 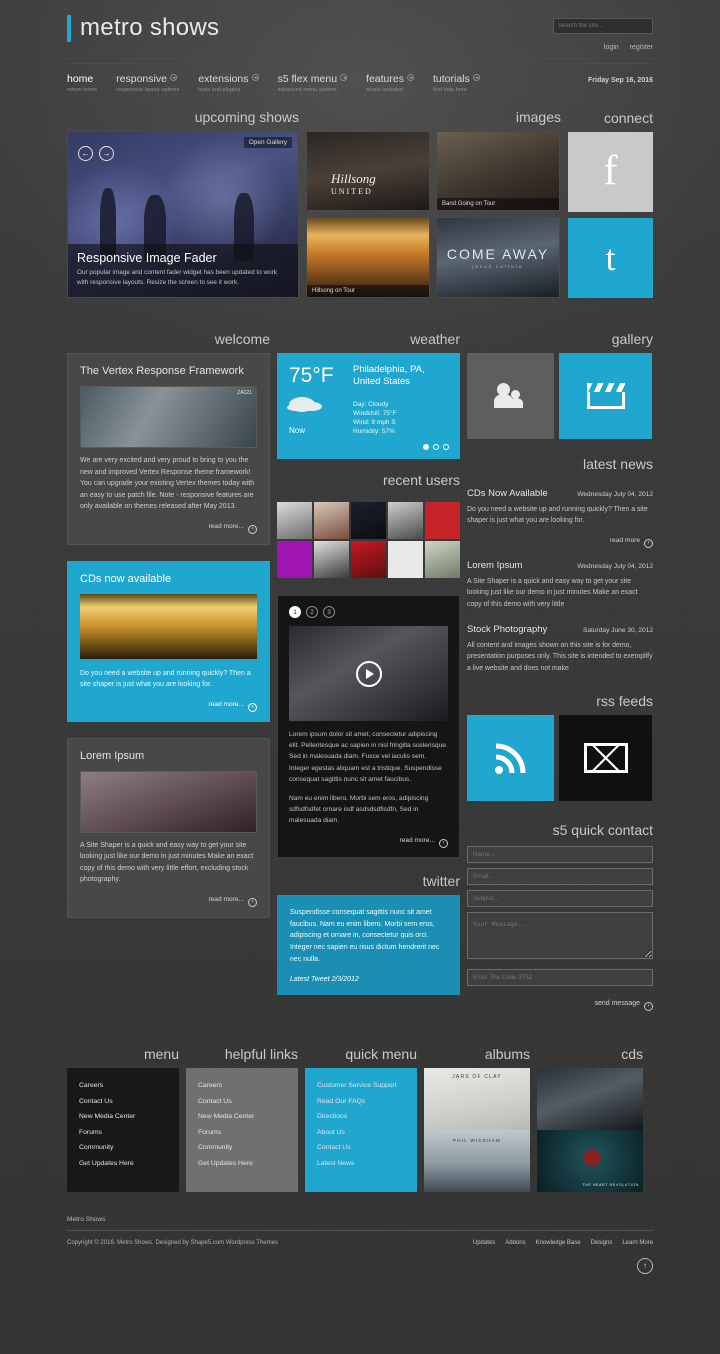 I want to click on tile-come-away: COME AWAY jesus culture, so click(x=498, y=257).